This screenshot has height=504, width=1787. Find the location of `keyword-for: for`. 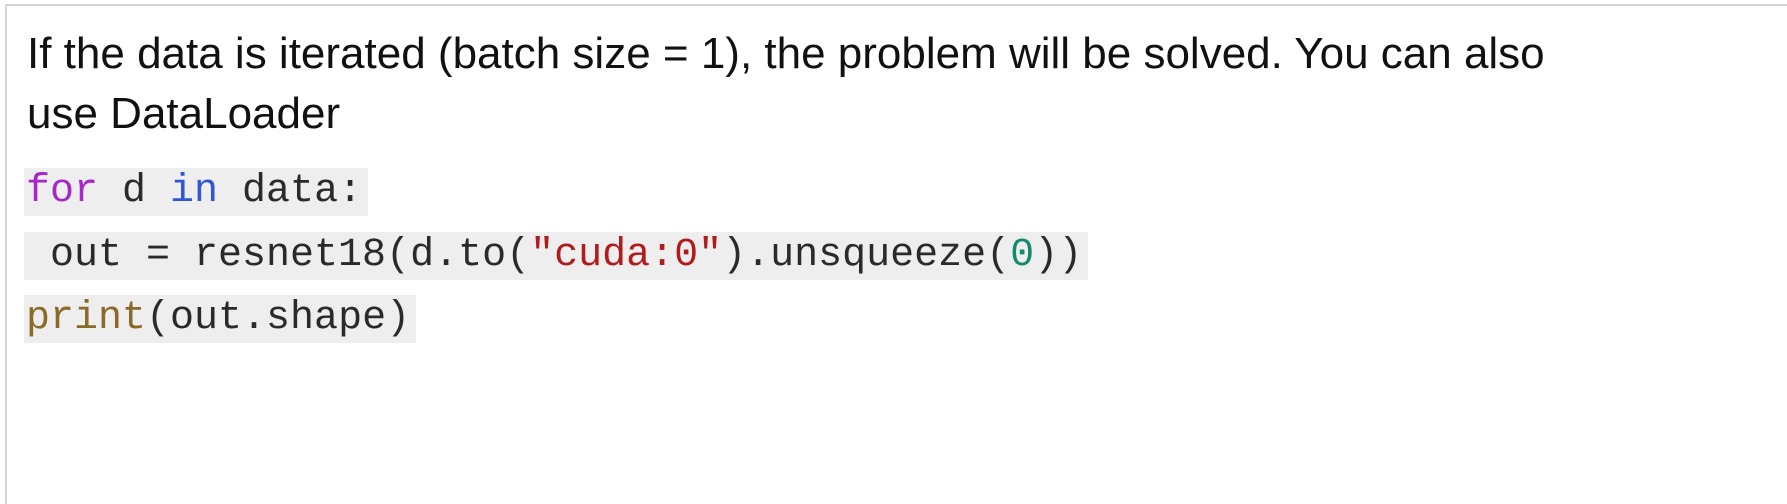

keyword-for: for is located at coordinates (62, 191).